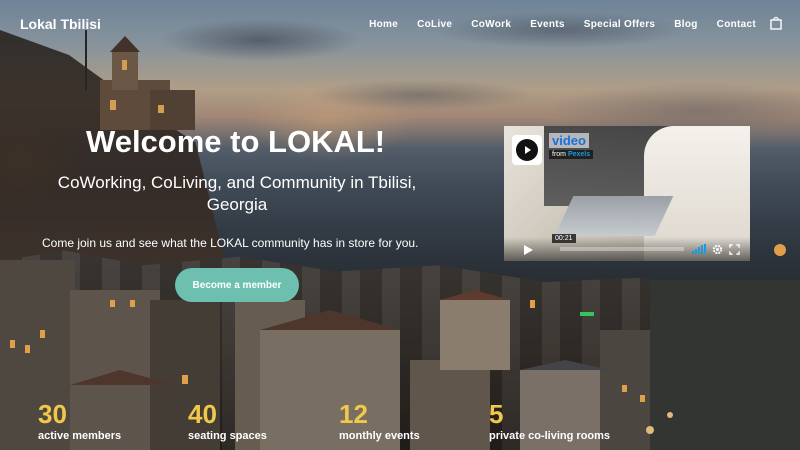 The image size is (800, 450). I want to click on video-source: from Pexels, so click(571, 154).